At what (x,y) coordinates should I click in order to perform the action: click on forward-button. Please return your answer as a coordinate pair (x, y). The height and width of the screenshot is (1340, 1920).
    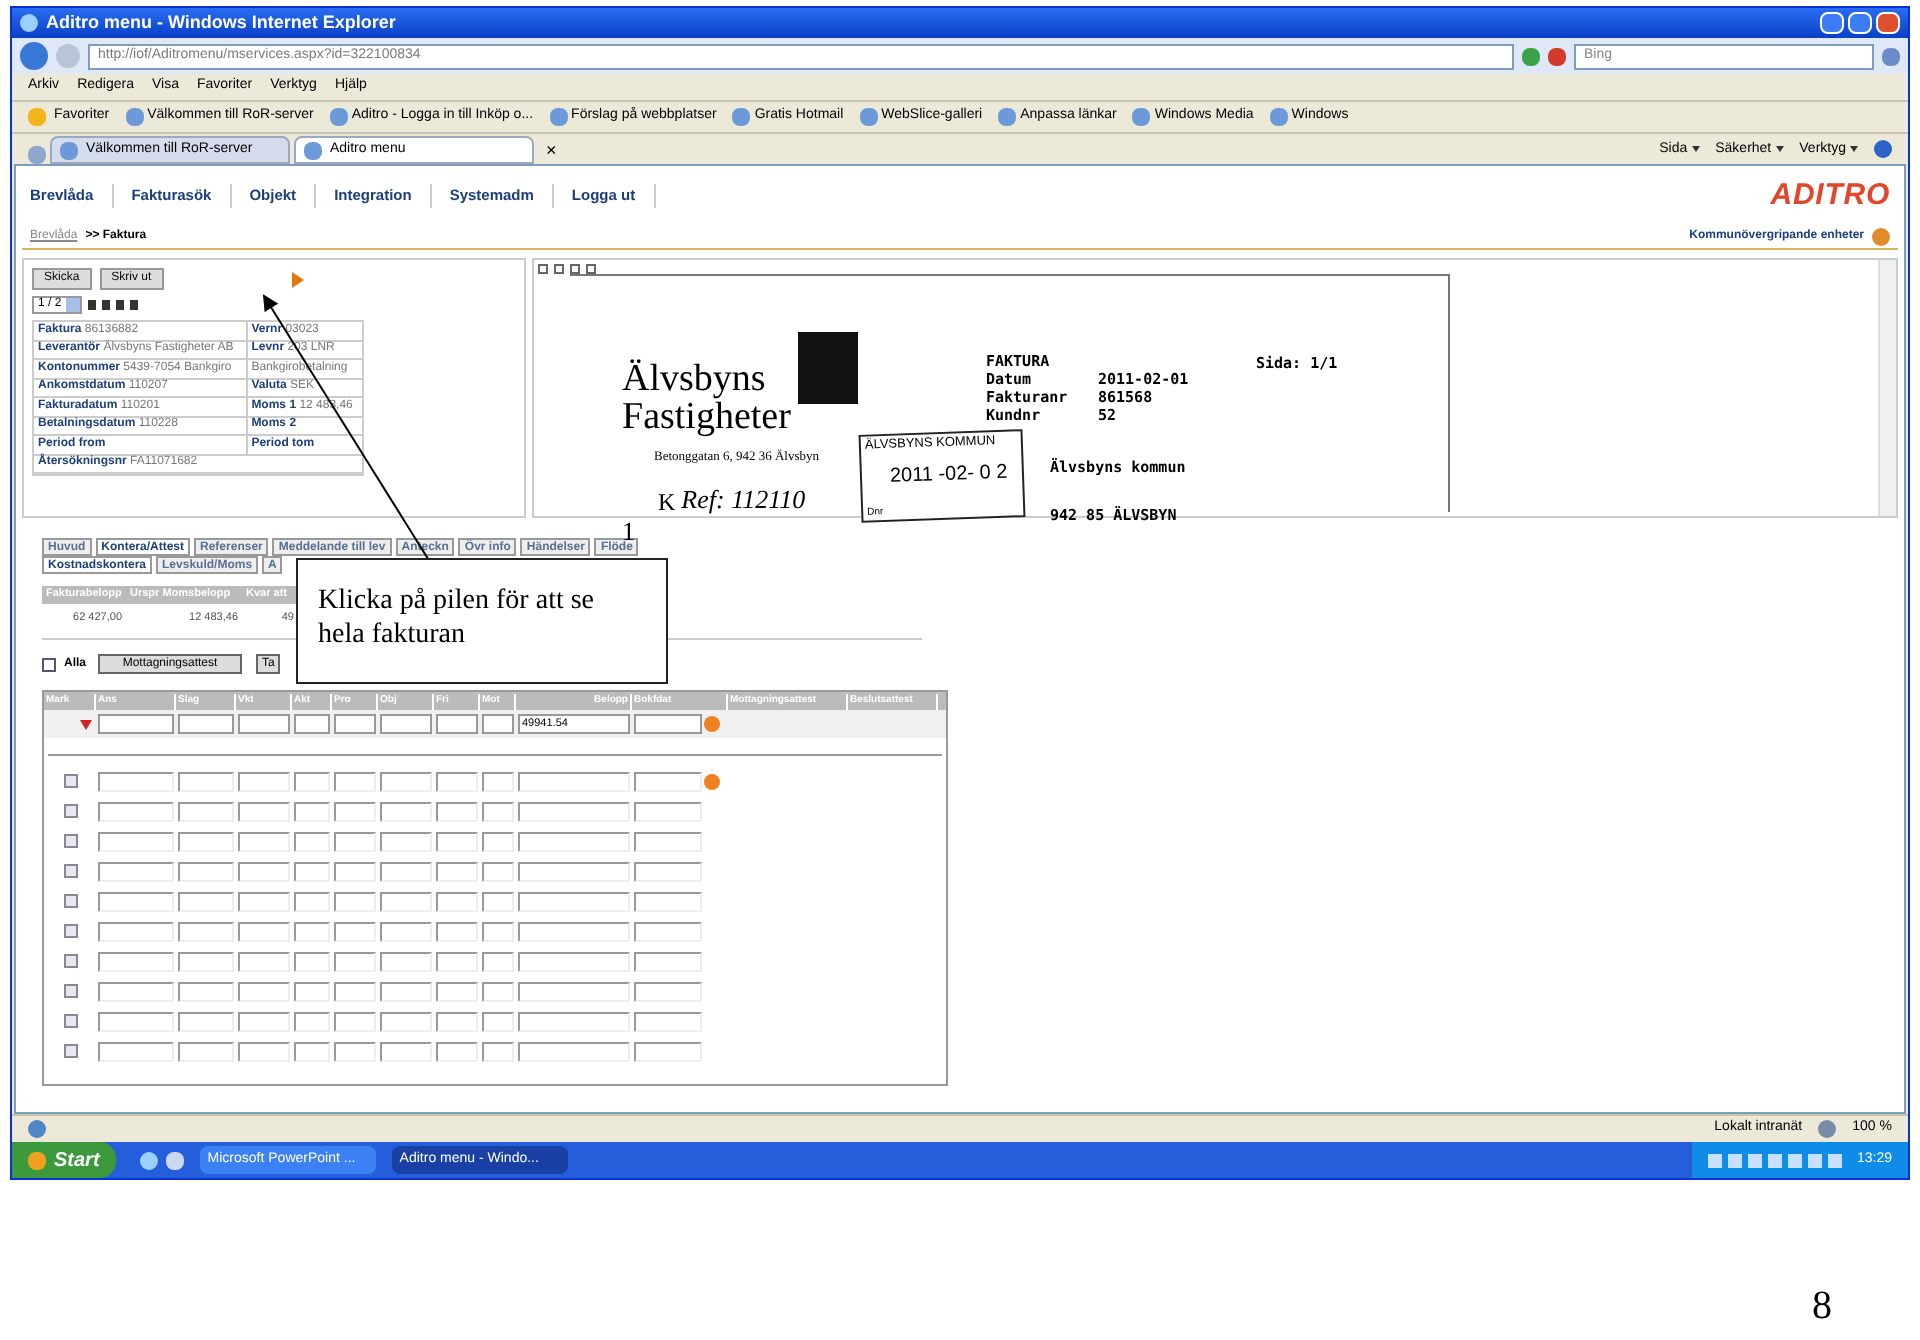
    Looking at the image, I should click on (68, 56).